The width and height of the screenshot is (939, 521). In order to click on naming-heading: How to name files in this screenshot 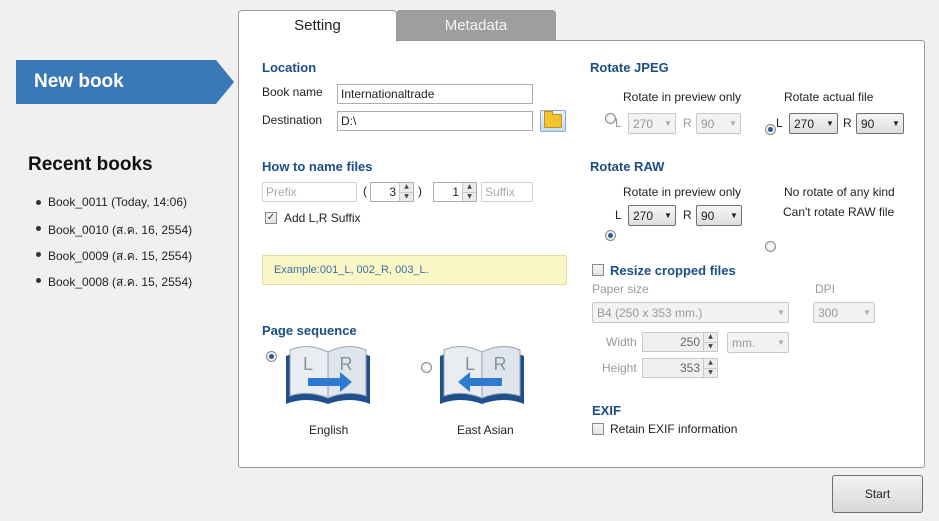, I will do `click(317, 166)`.